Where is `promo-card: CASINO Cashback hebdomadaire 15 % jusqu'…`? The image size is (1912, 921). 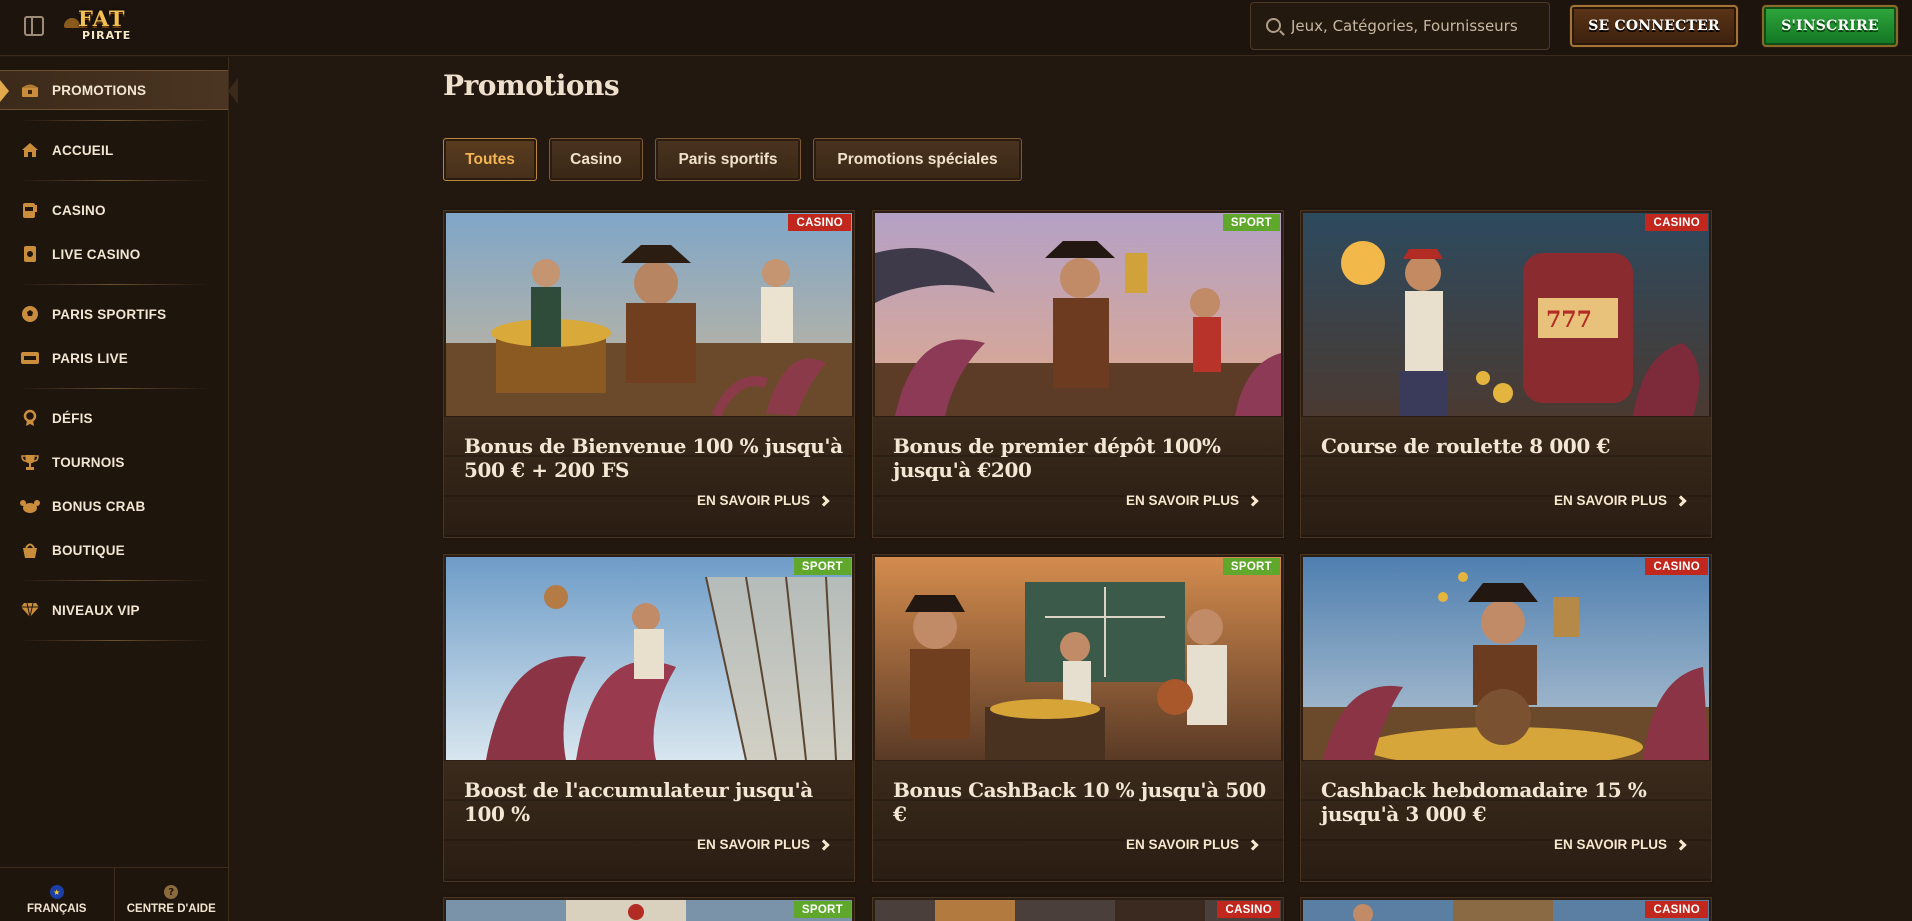 promo-card: CASINO Cashback hebdomadaire 15 % jusqu'… is located at coordinates (1506, 718).